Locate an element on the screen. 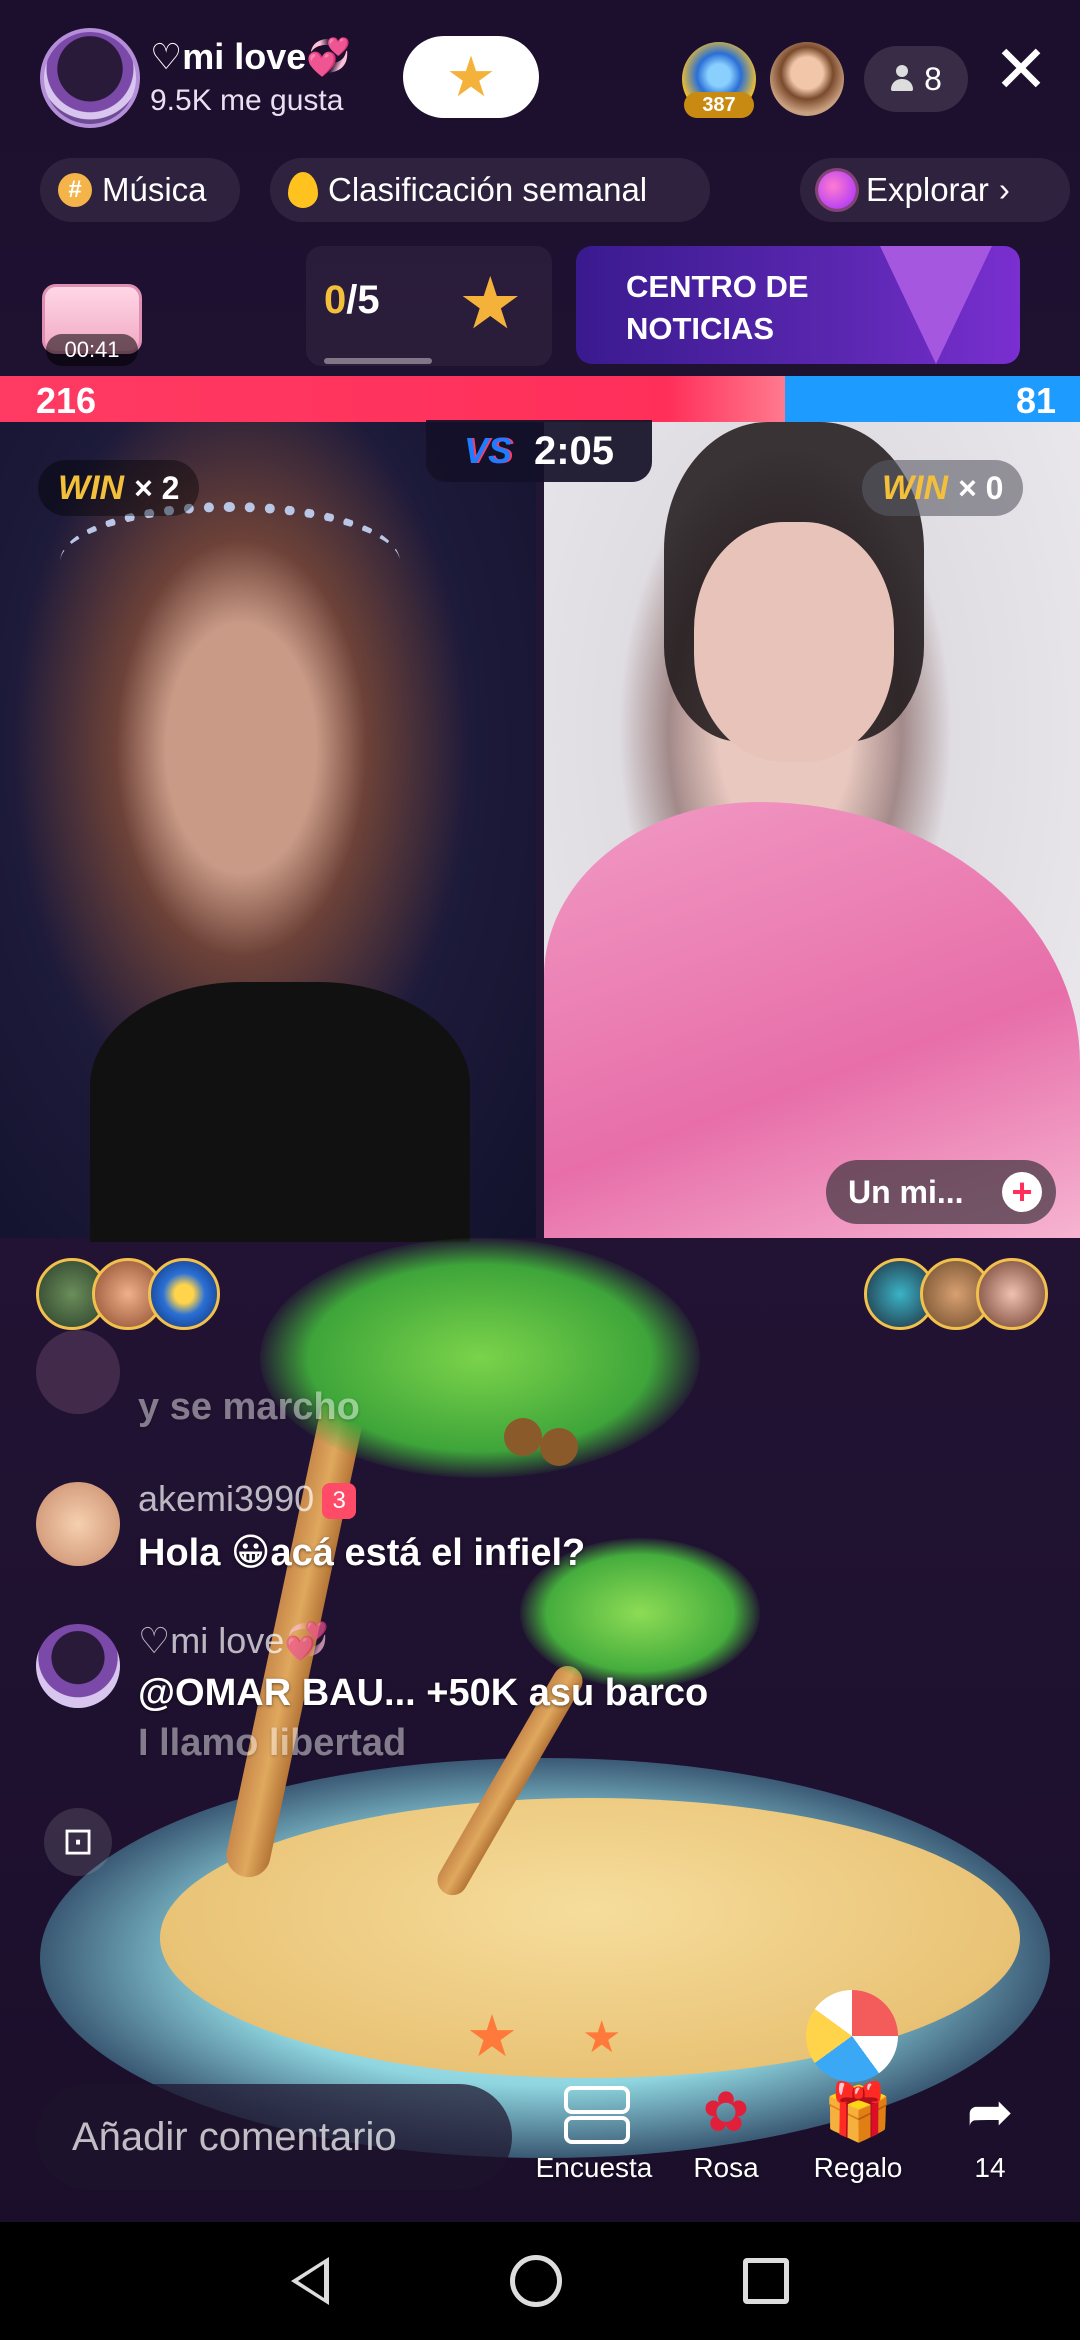  chat-text: @OMAR BAU... +50K asu barco is located at coordinates (423, 1693).